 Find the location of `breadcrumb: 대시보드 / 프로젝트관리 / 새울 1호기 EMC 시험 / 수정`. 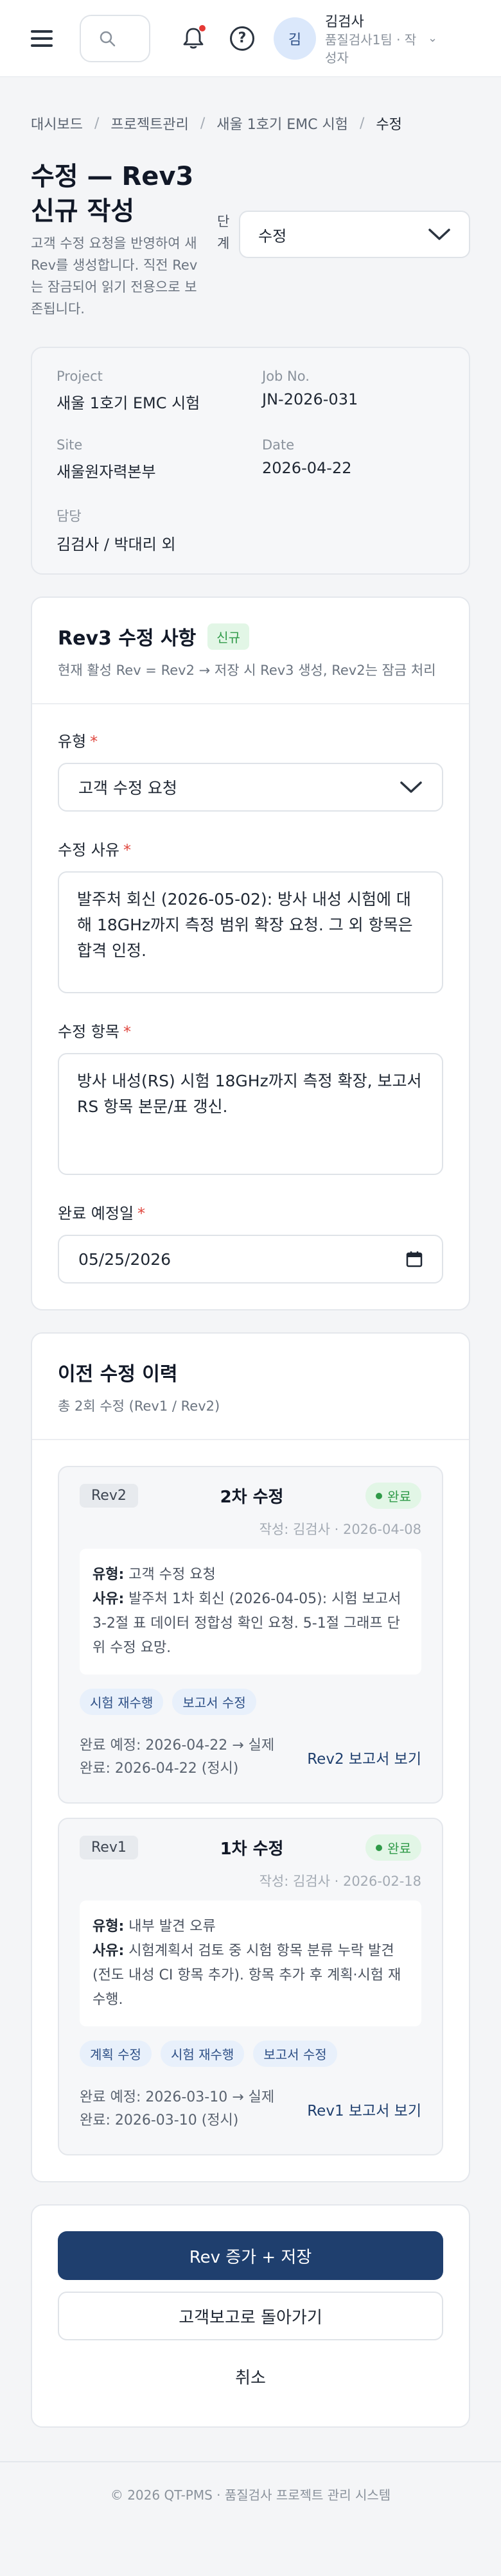

breadcrumb: 대시보드 / 프로젝트관리 / 새울 1호기 EMC 시험 / 수정 is located at coordinates (251, 123).